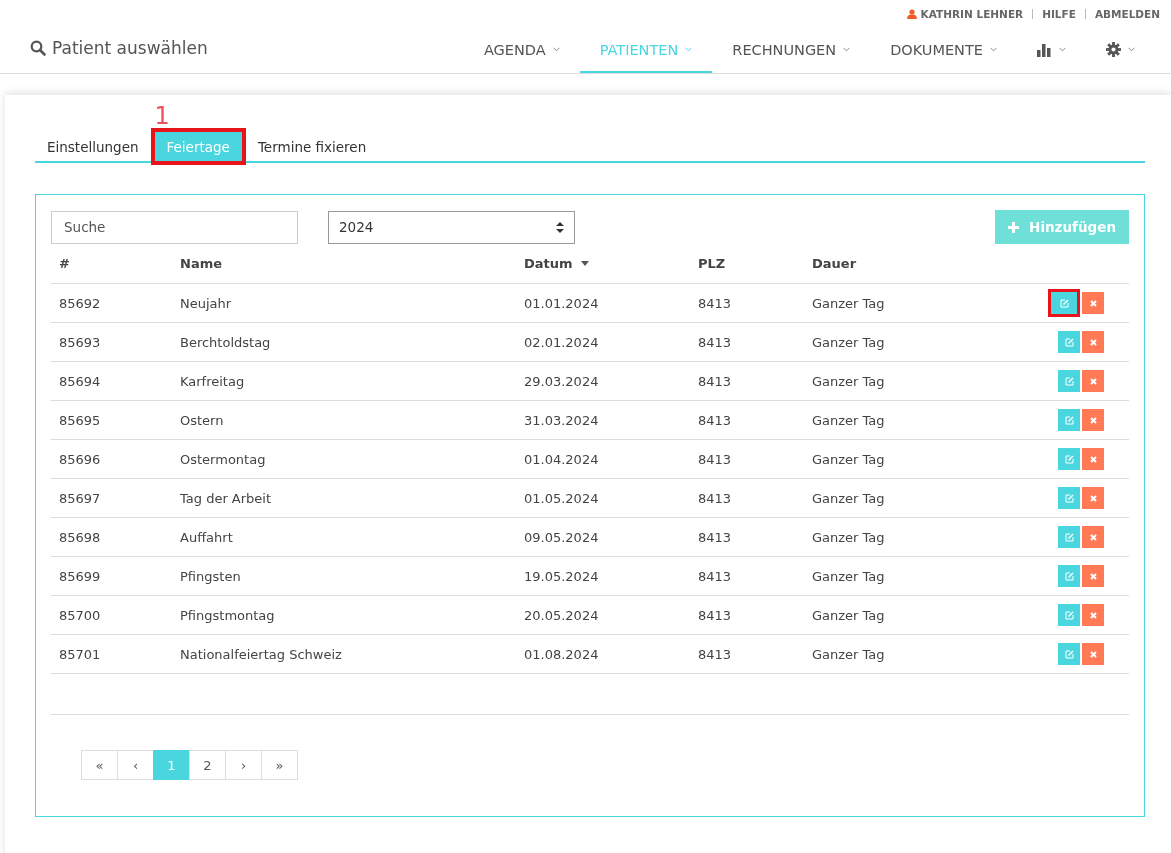 The width and height of the screenshot is (1171, 853). What do you see at coordinates (943, 50) in the screenshot?
I see `nav-menu-item: DOKUMENTE` at bounding box center [943, 50].